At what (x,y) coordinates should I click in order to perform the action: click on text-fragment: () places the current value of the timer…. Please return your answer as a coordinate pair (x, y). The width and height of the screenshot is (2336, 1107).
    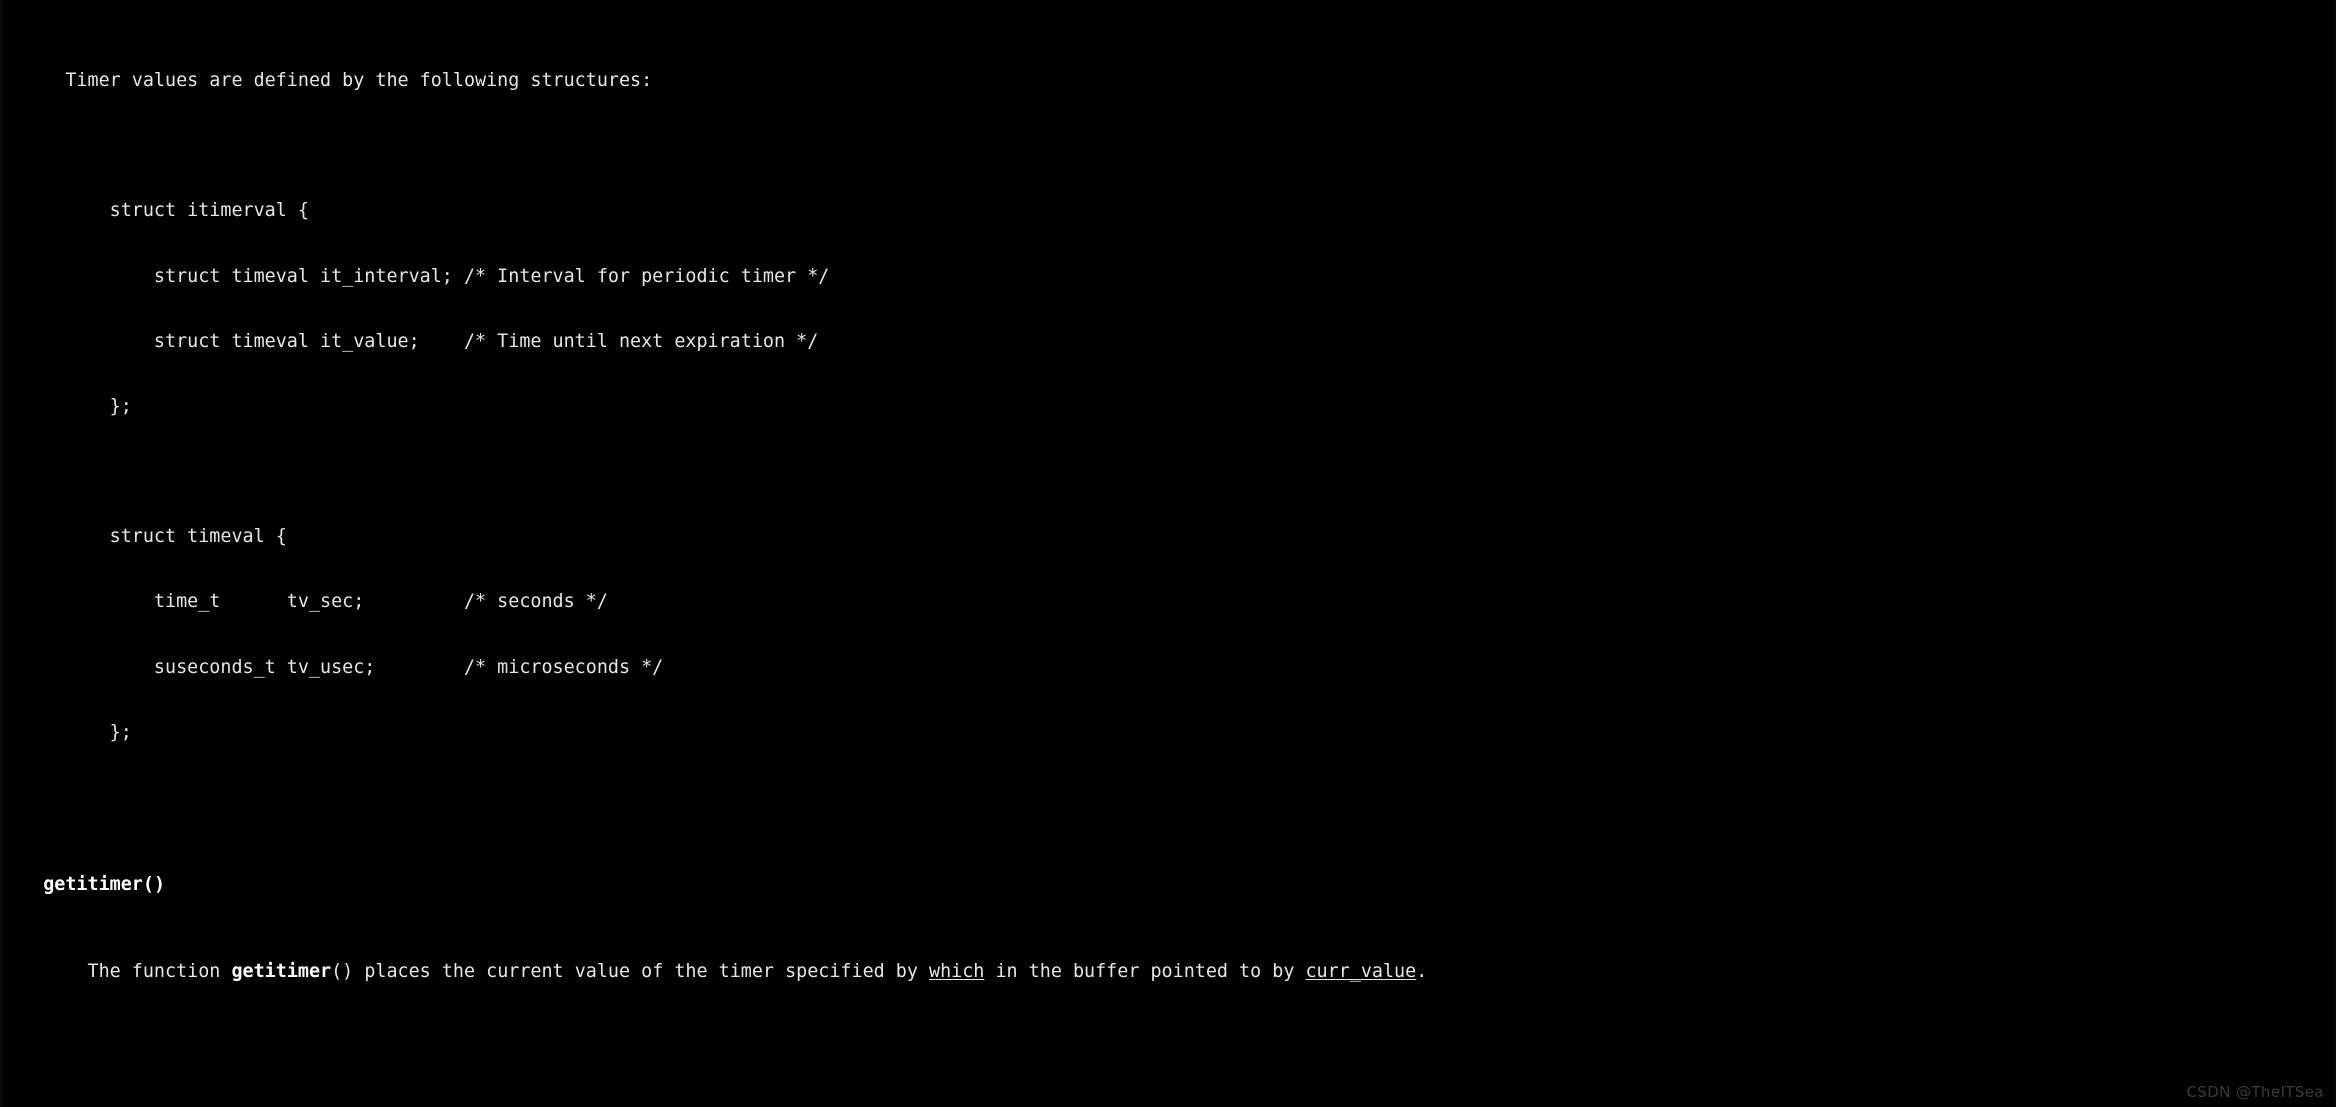
    Looking at the image, I should click on (630, 971).